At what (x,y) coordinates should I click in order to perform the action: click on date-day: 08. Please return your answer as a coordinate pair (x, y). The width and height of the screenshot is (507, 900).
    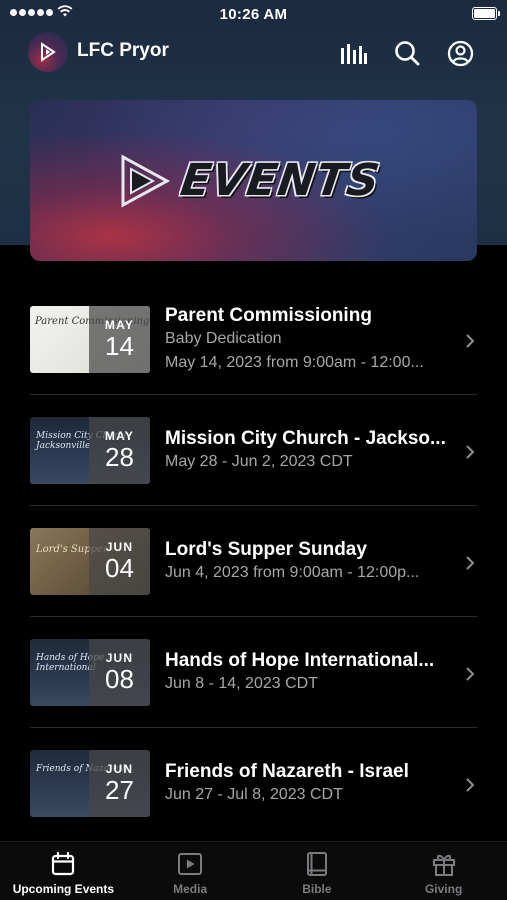
    Looking at the image, I should click on (119, 679).